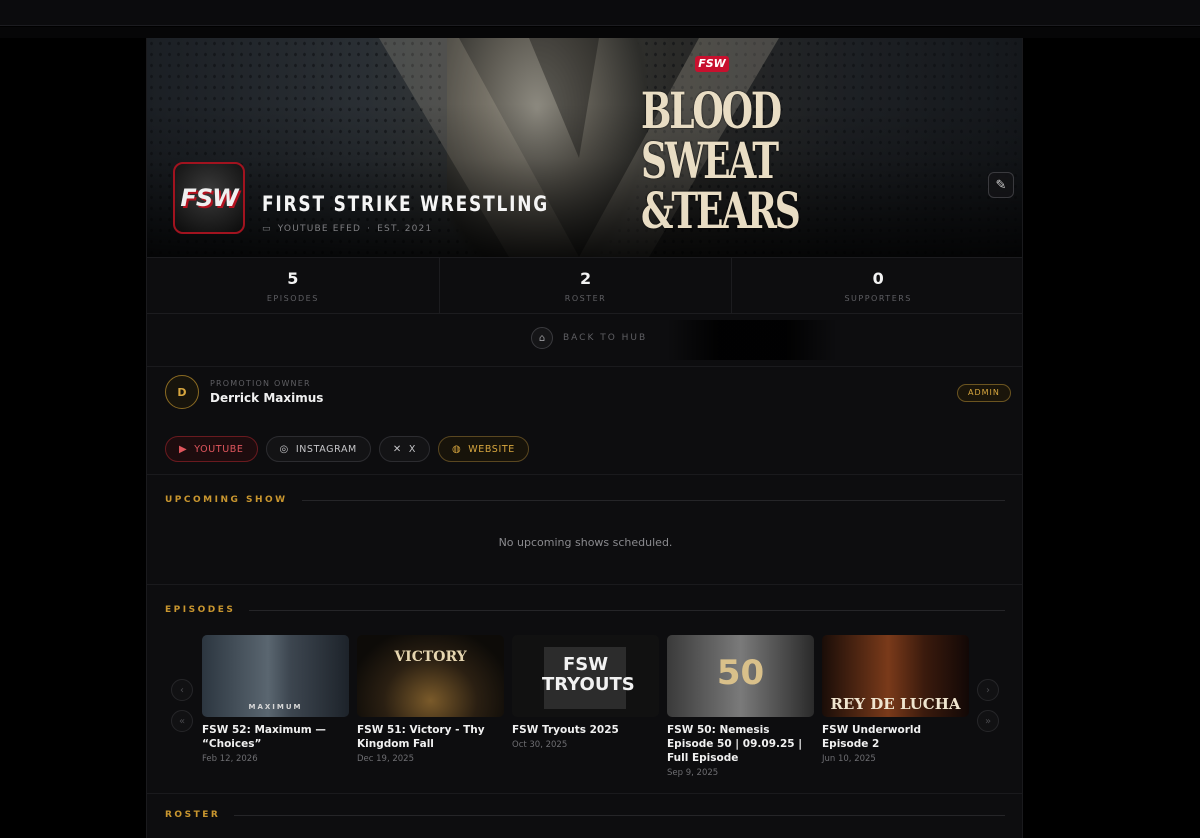 The width and height of the screenshot is (1200, 838). I want to click on episode-date: Dec 19, 2025, so click(386, 759).